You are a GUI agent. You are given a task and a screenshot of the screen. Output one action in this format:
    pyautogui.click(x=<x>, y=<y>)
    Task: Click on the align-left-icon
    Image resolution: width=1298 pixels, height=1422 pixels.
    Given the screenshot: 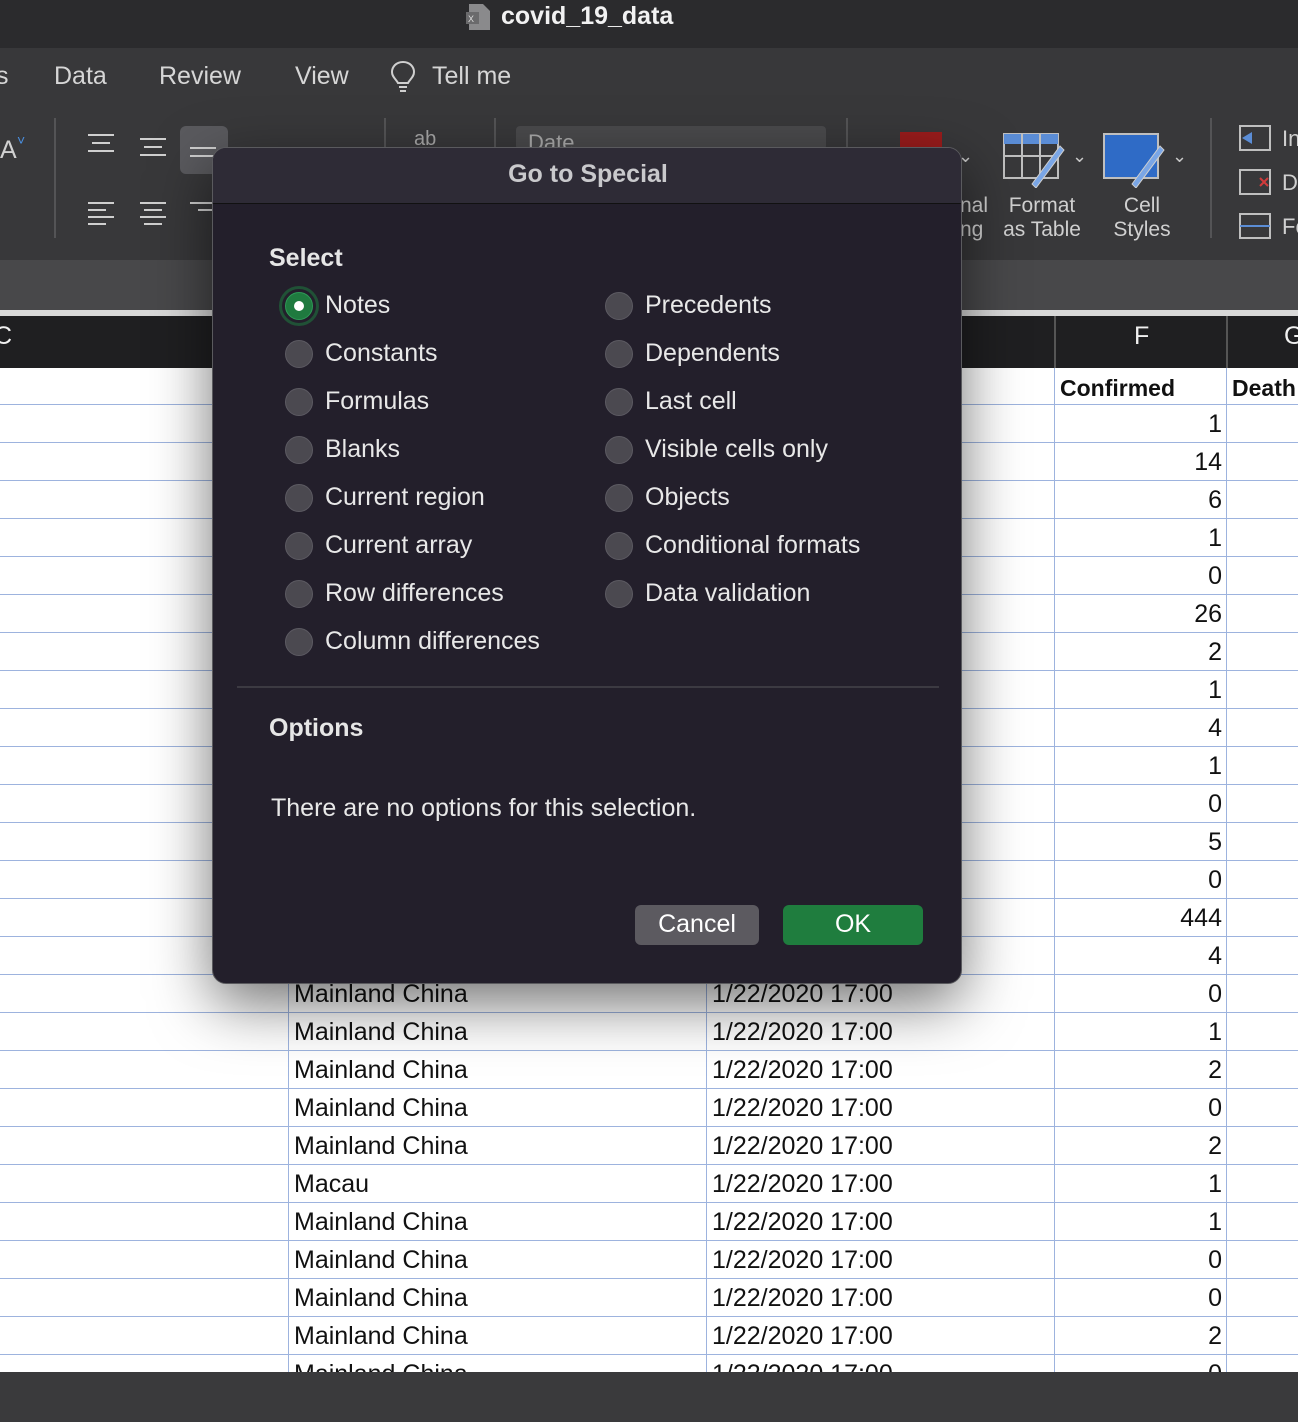 What is the action you would take?
    pyautogui.click(x=101, y=213)
    